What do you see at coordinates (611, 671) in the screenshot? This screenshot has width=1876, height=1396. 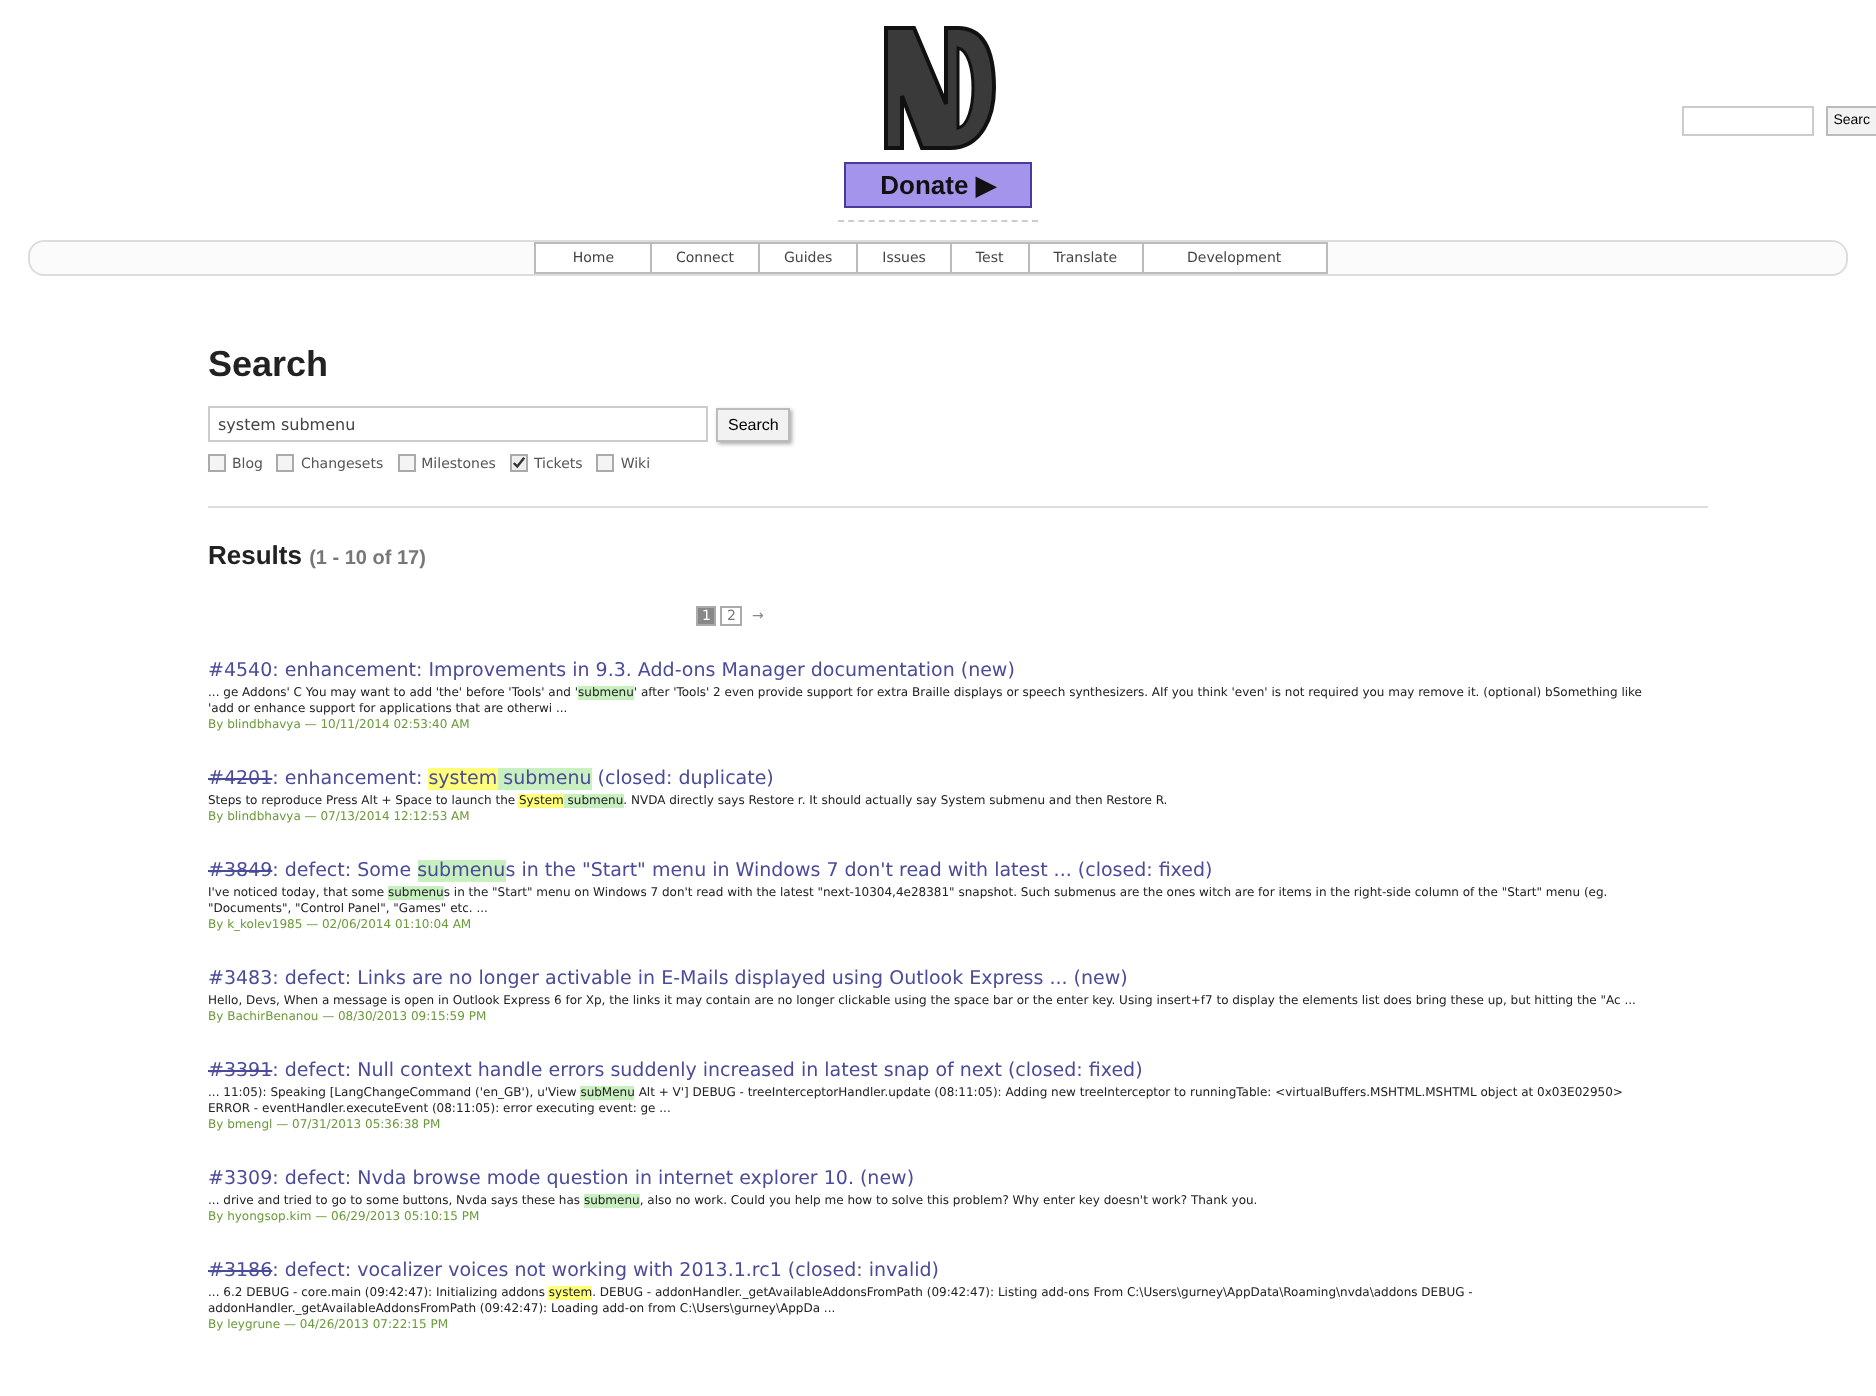 I see `result-title-link: #4540: enhancement: Improvements in 9.3. Add-ons Manager documentation (new)` at bounding box center [611, 671].